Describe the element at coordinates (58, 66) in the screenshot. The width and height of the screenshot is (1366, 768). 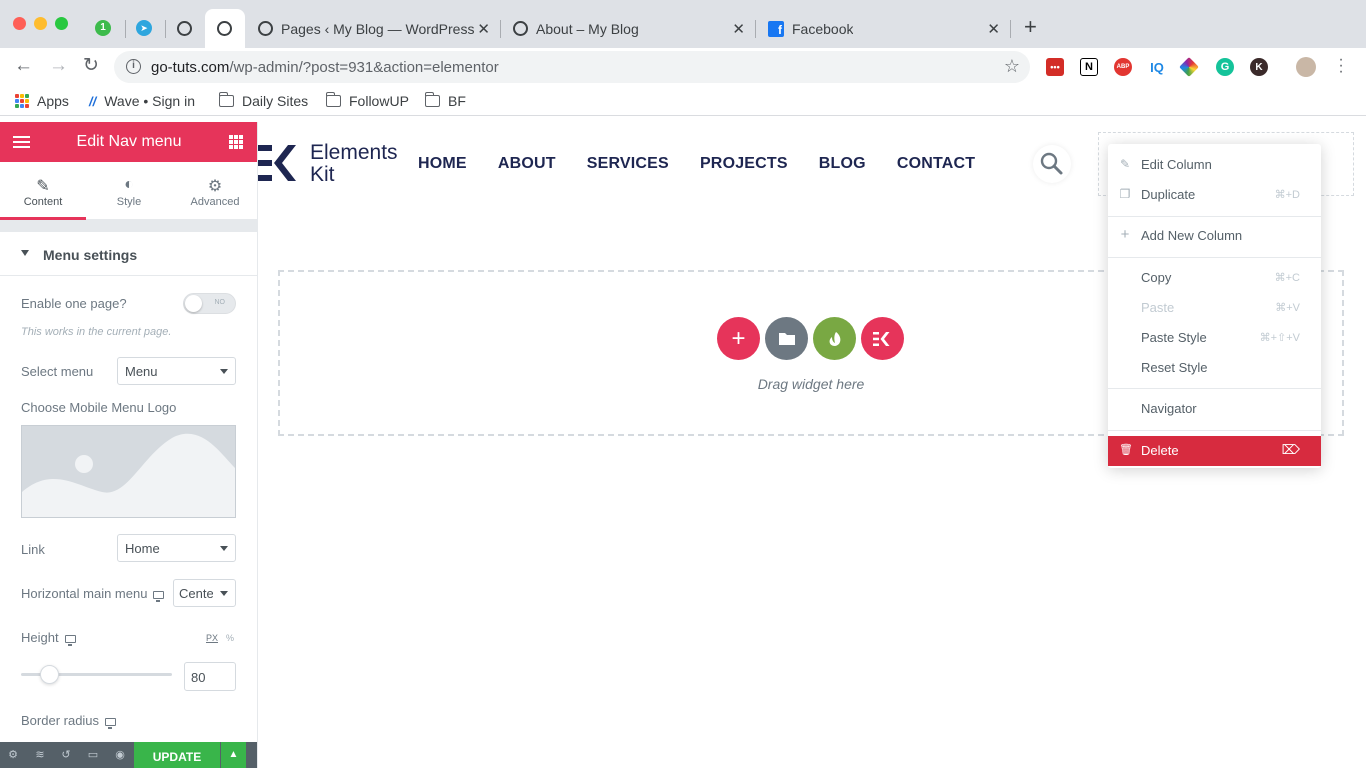
I see `forward-icon: →` at that location.